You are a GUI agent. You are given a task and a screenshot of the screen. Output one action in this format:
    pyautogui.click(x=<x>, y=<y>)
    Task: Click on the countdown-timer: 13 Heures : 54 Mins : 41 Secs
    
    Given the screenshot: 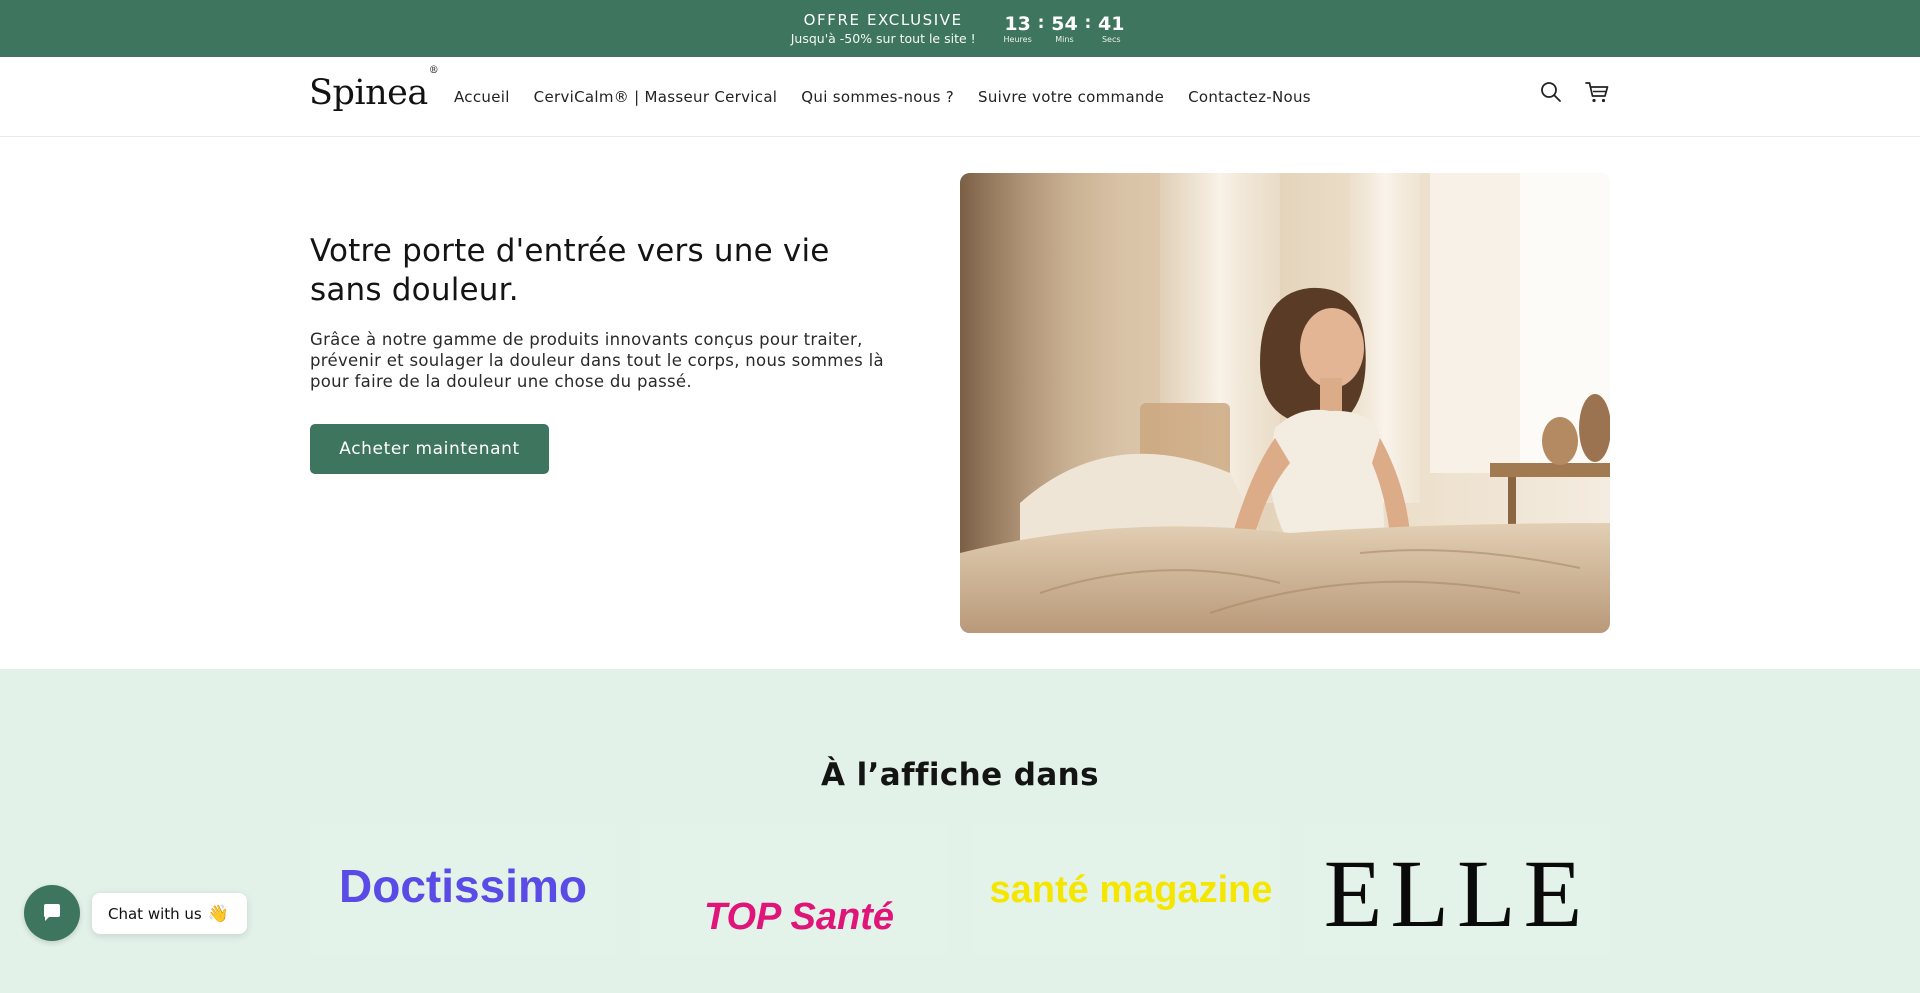 What is the action you would take?
    pyautogui.click(x=1065, y=29)
    